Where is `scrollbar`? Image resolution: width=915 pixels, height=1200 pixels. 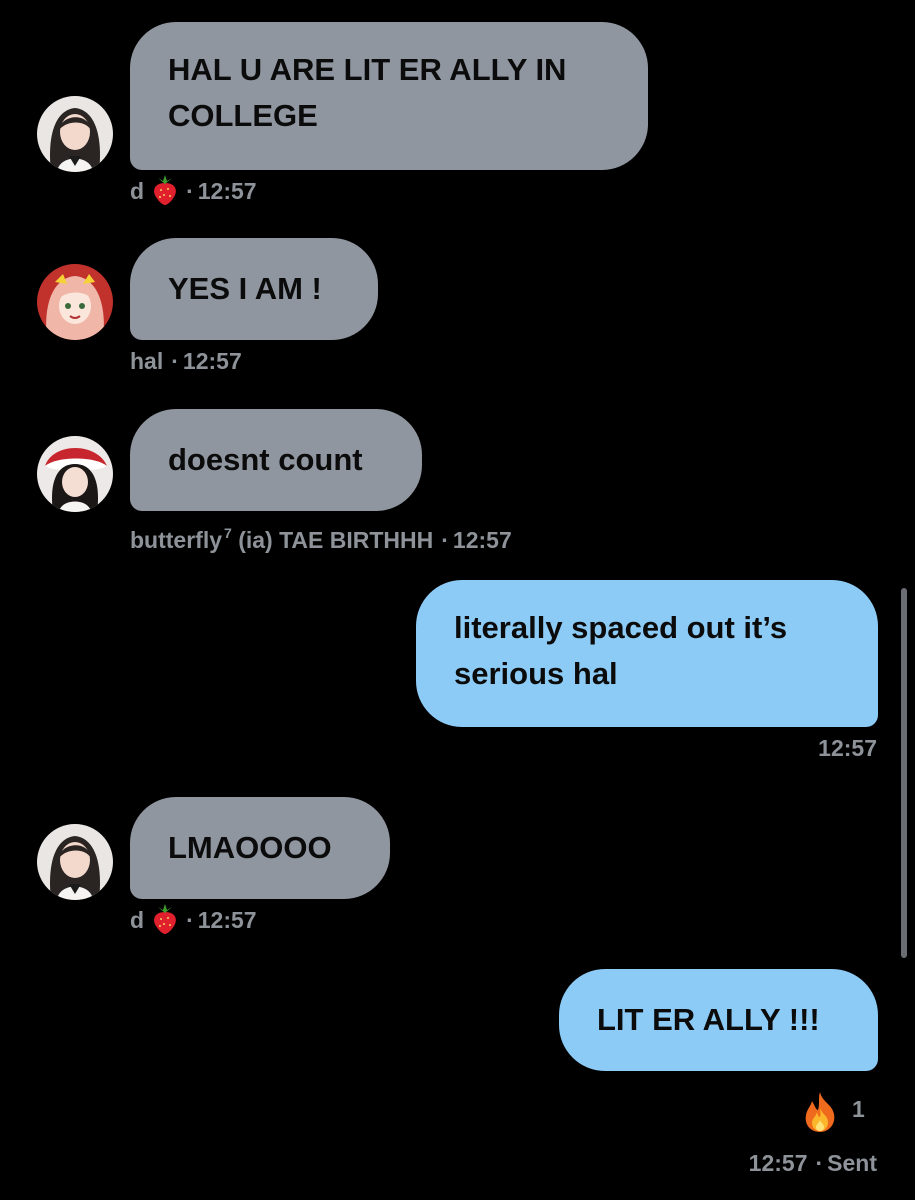 scrollbar is located at coordinates (904, 773).